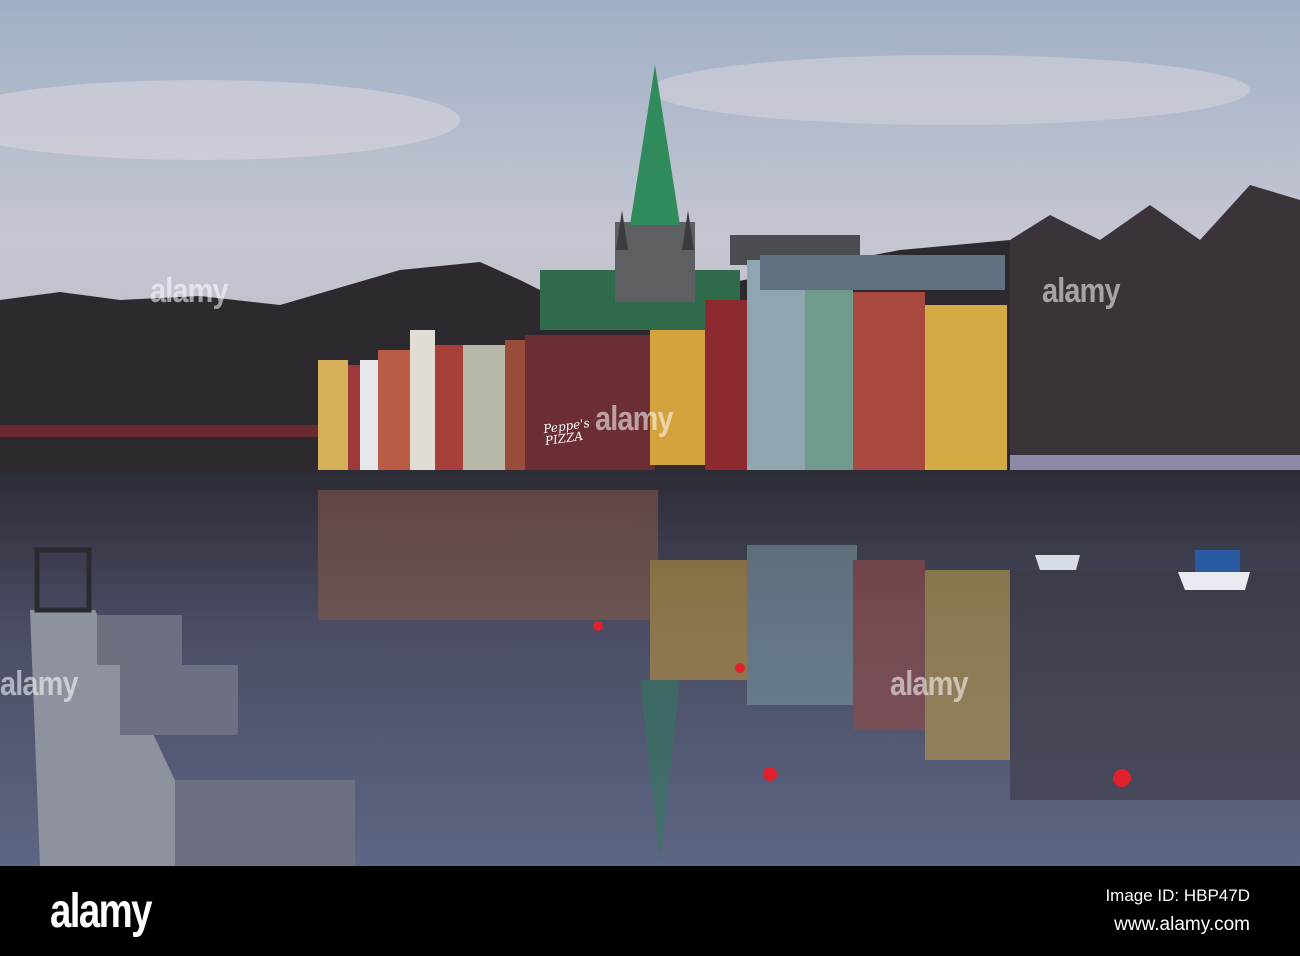 This screenshot has height=956, width=1300. Describe the element at coordinates (101, 911) in the screenshot. I see `alamy-logo: alamy` at that location.